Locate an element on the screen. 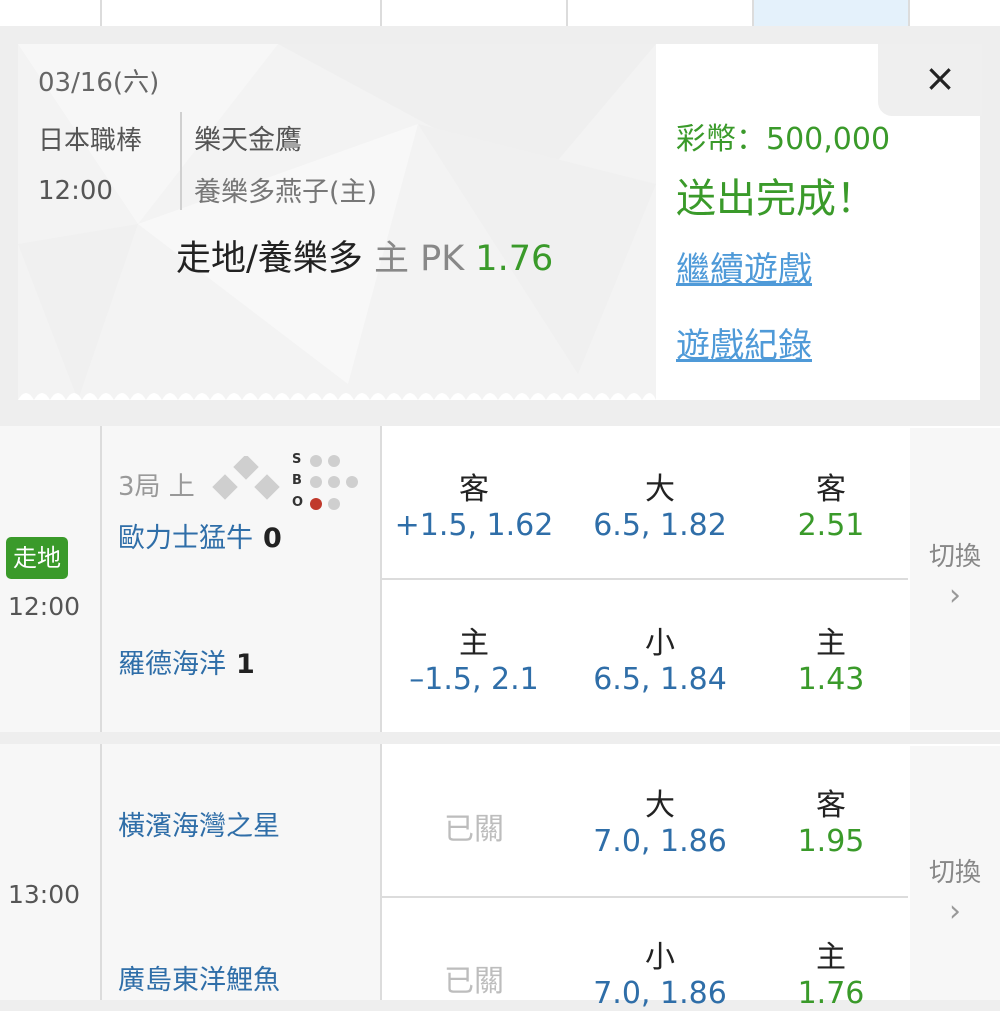 This screenshot has width=1000, height=1011. match-2-moneyline-away: 客 1.95 is located at coordinates (831, 821).